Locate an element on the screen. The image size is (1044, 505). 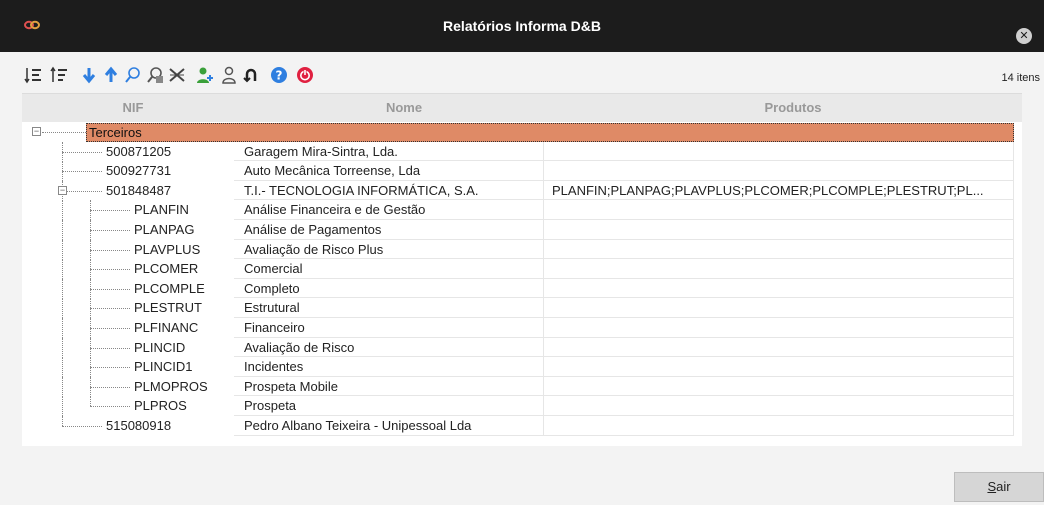
product-row: PLAVPLUS Avaliação de Risco Plus is located at coordinates (522, 249).